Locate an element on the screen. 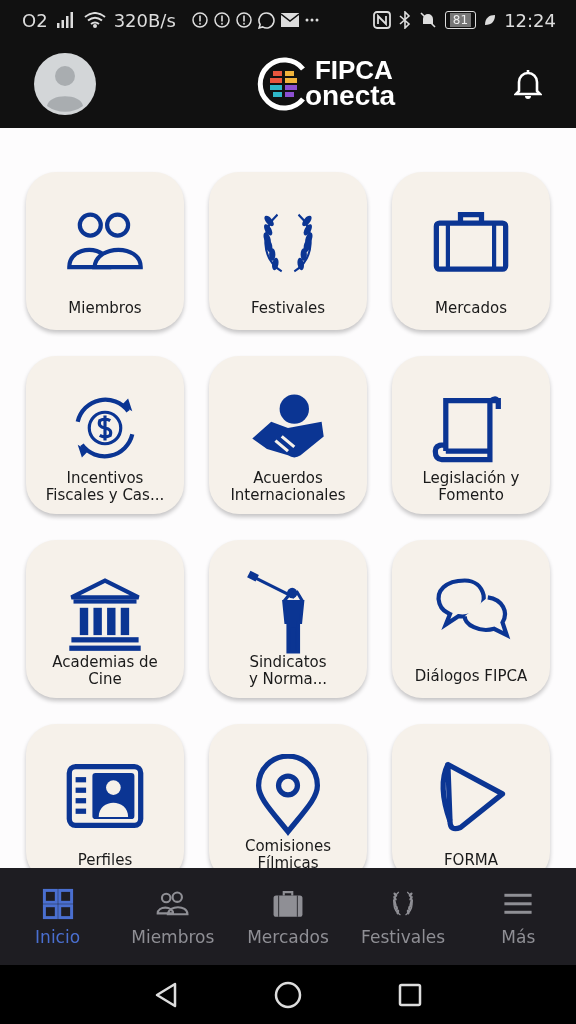 Image resolution: width=576 pixels, height=1024 pixels. menu-tile: Legislación y Fomento is located at coordinates (471, 435).